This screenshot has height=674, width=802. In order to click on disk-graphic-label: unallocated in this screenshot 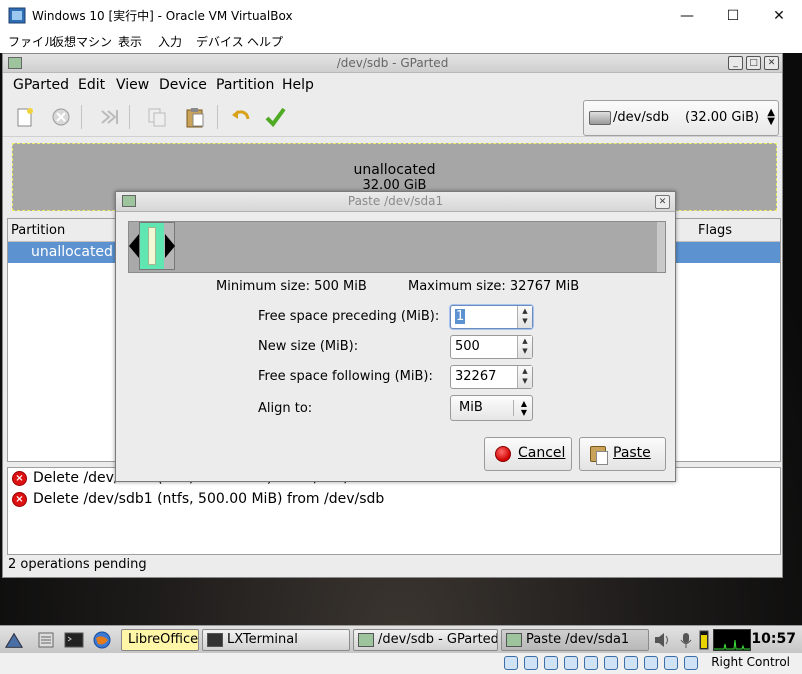, I will do `click(394, 170)`.